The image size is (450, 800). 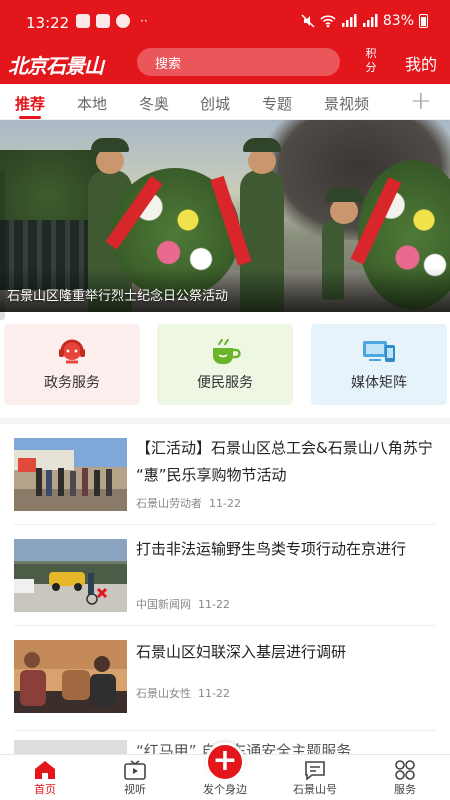 I want to click on post-plus-button: +, so click(x=225, y=762).